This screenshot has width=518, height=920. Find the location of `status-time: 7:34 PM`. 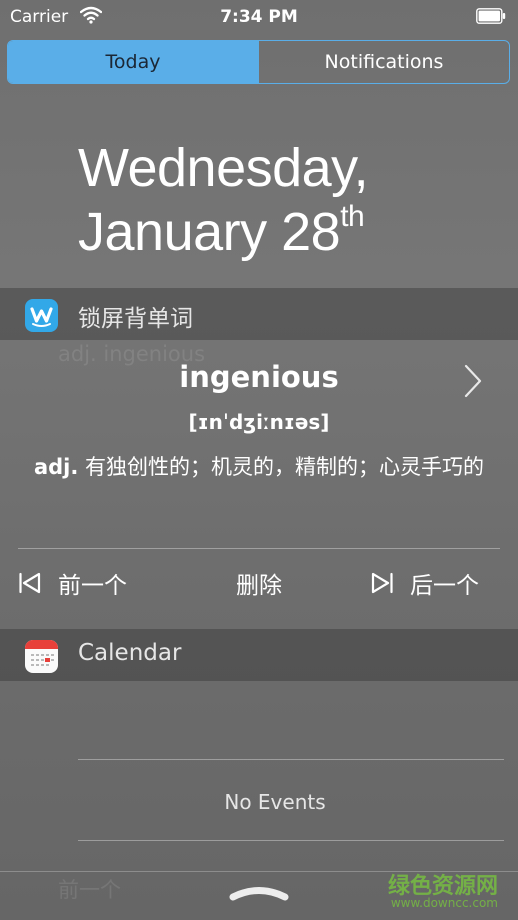

status-time: 7:34 PM is located at coordinates (259, 17).